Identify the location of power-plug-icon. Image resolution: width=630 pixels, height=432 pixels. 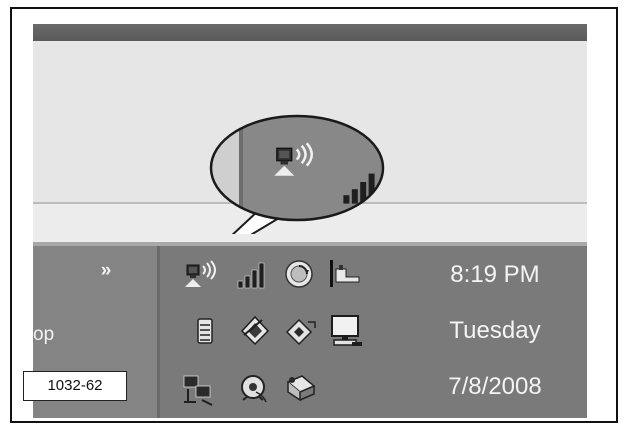
(345, 274).